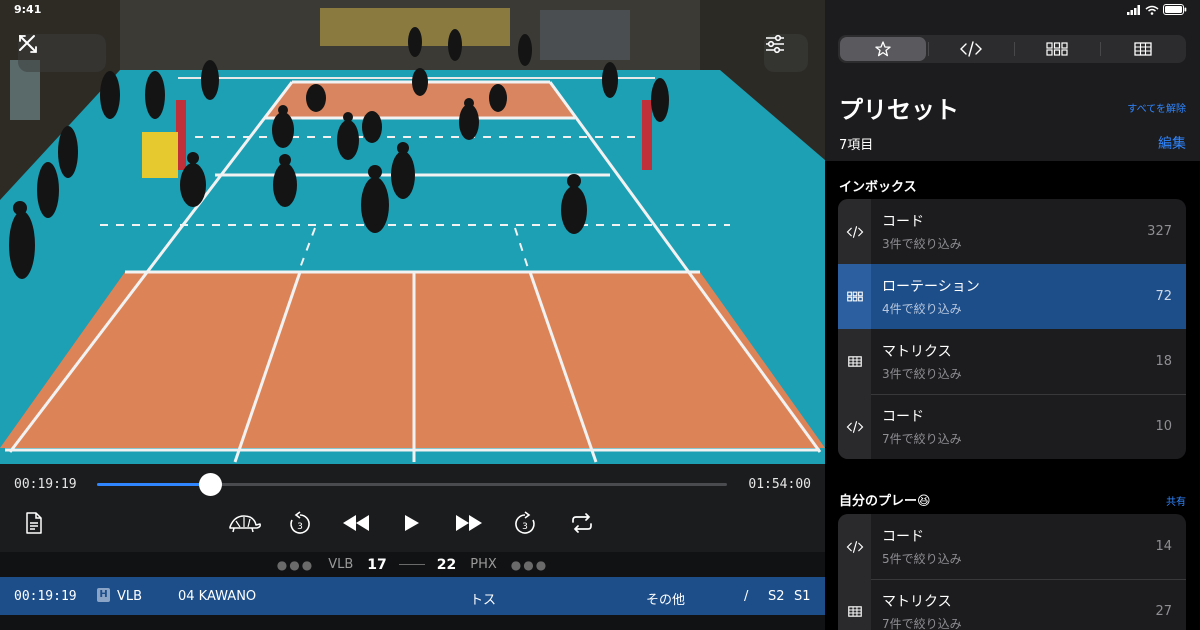 The width and height of the screenshot is (1200, 630). I want to click on notes-button, so click(34, 523).